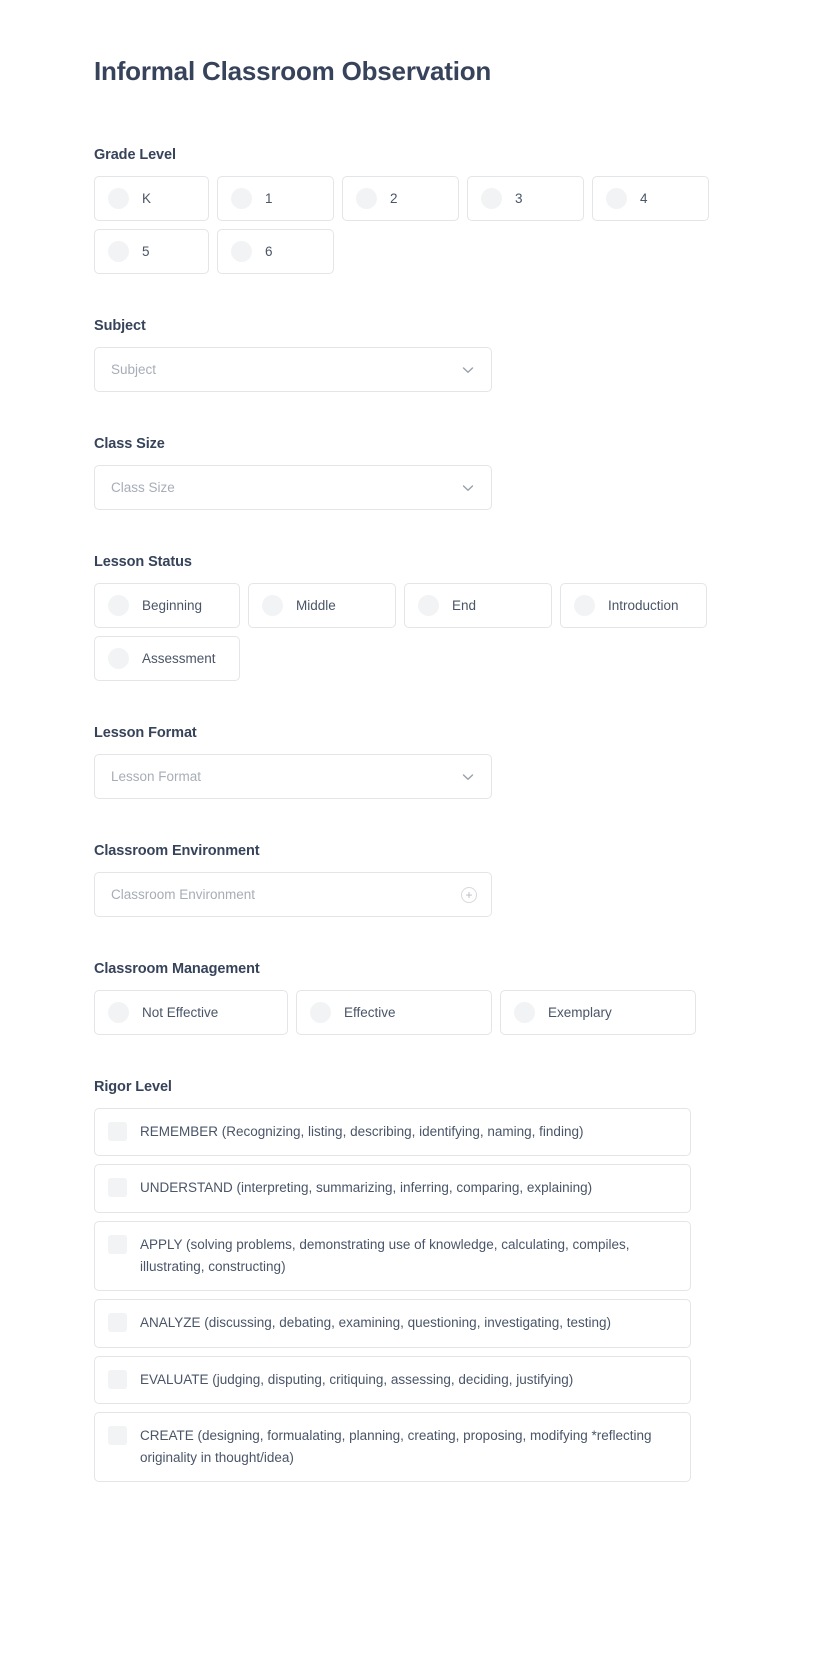  What do you see at coordinates (183, 895) in the screenshot?
I see `classroom-environment-placeholder: Classroom Environment` at bounding box center [183, 895].